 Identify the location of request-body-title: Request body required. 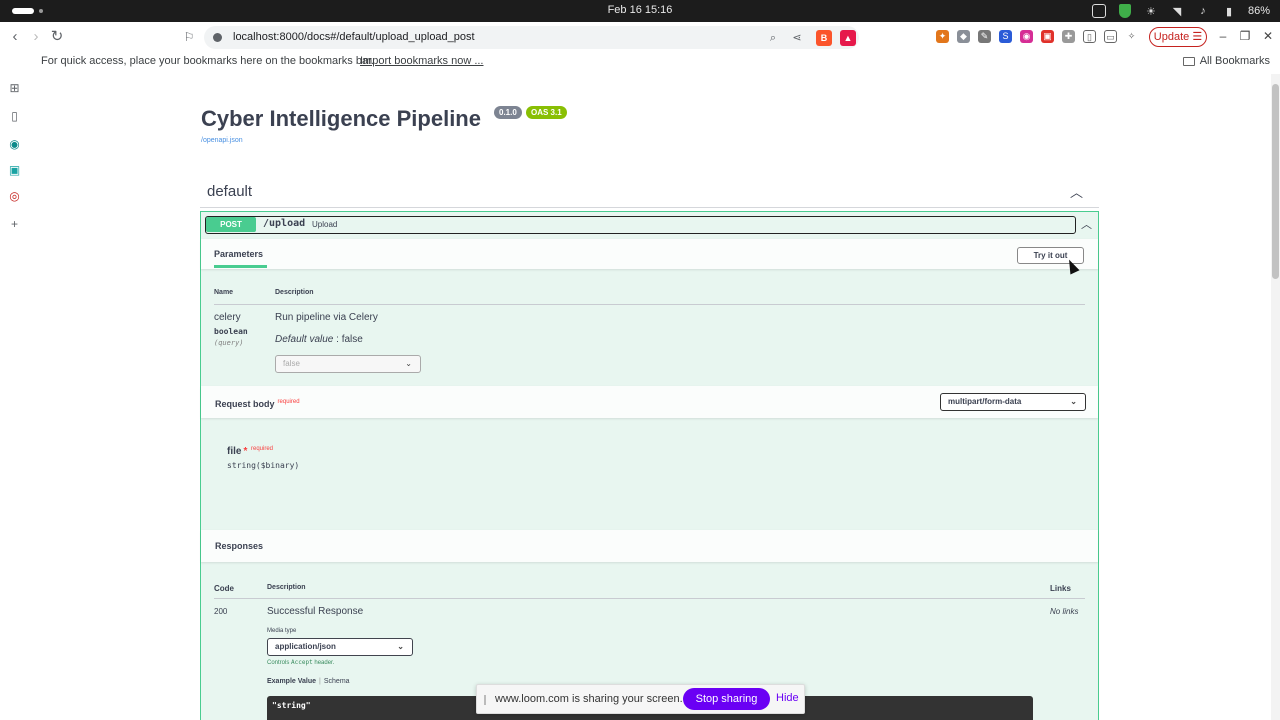
(257, 404).